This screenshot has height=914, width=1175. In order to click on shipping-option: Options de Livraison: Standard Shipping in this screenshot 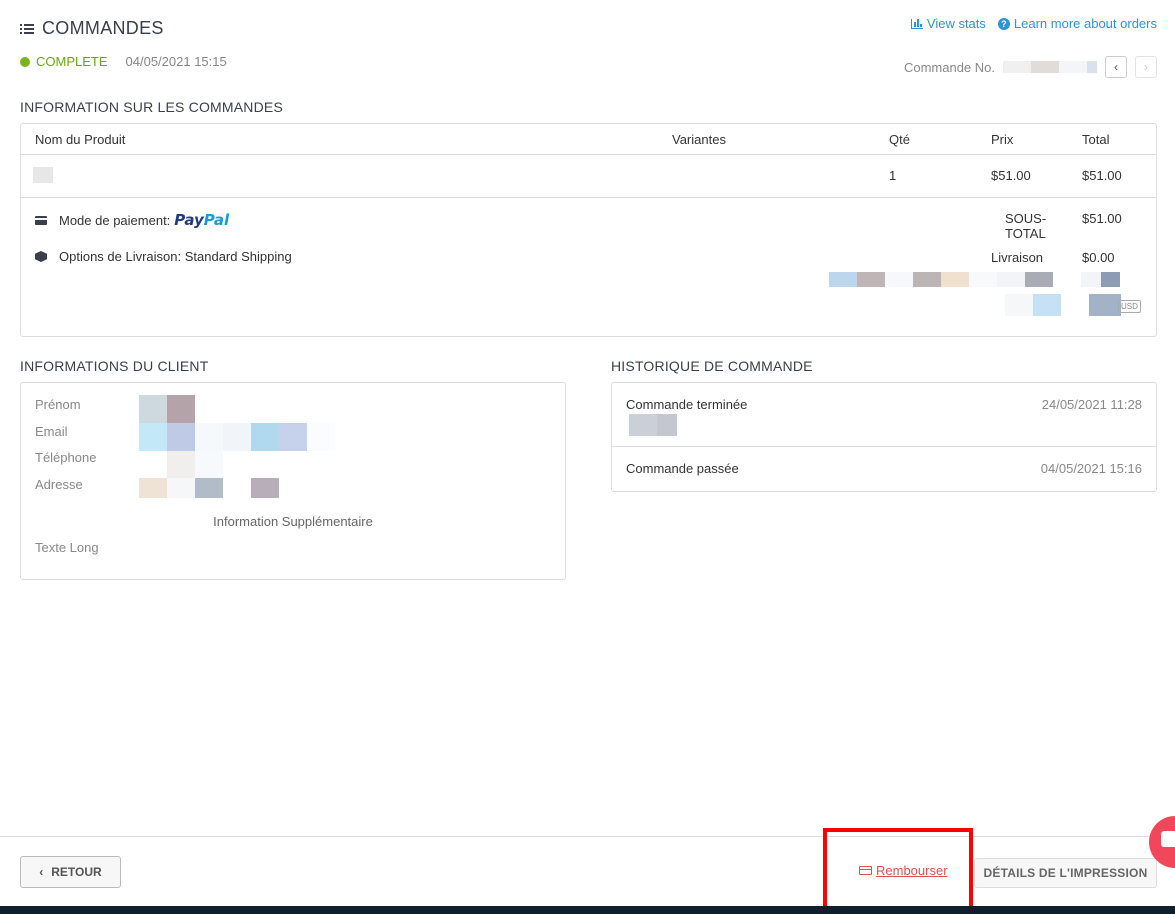, I will do `click(163, 256)`.